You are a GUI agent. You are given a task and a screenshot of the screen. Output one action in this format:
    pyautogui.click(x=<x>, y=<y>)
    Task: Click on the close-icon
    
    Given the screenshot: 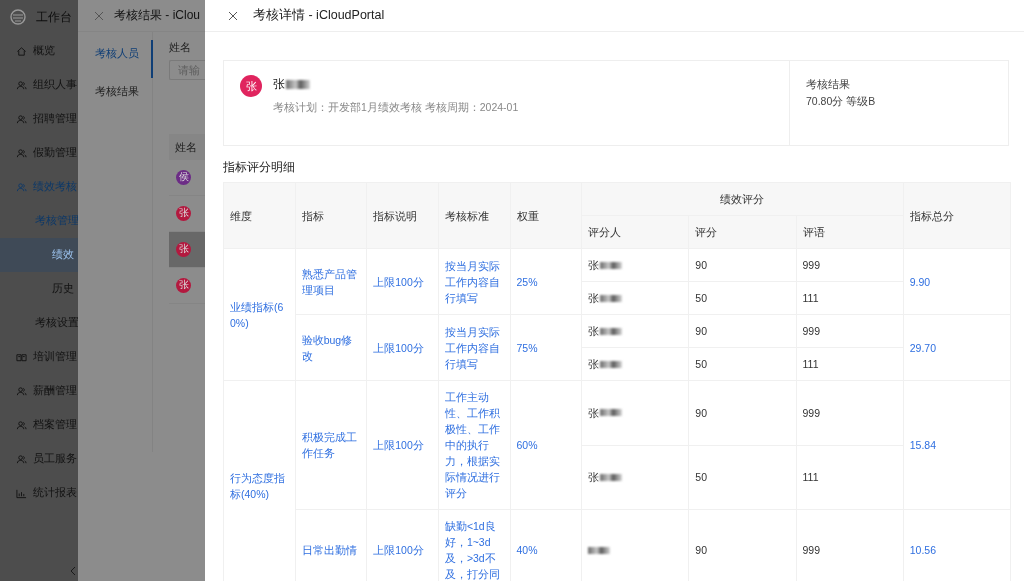 What is the action you would take?
    pyautogui.click(x=233, y=15)
    